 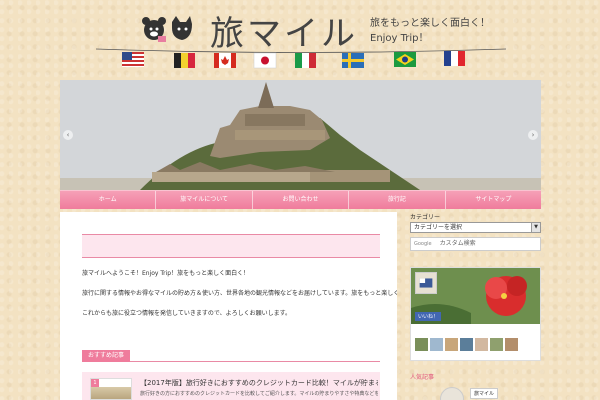 I want to click on fb-friend-thumbs, so click(x=466, y=344).